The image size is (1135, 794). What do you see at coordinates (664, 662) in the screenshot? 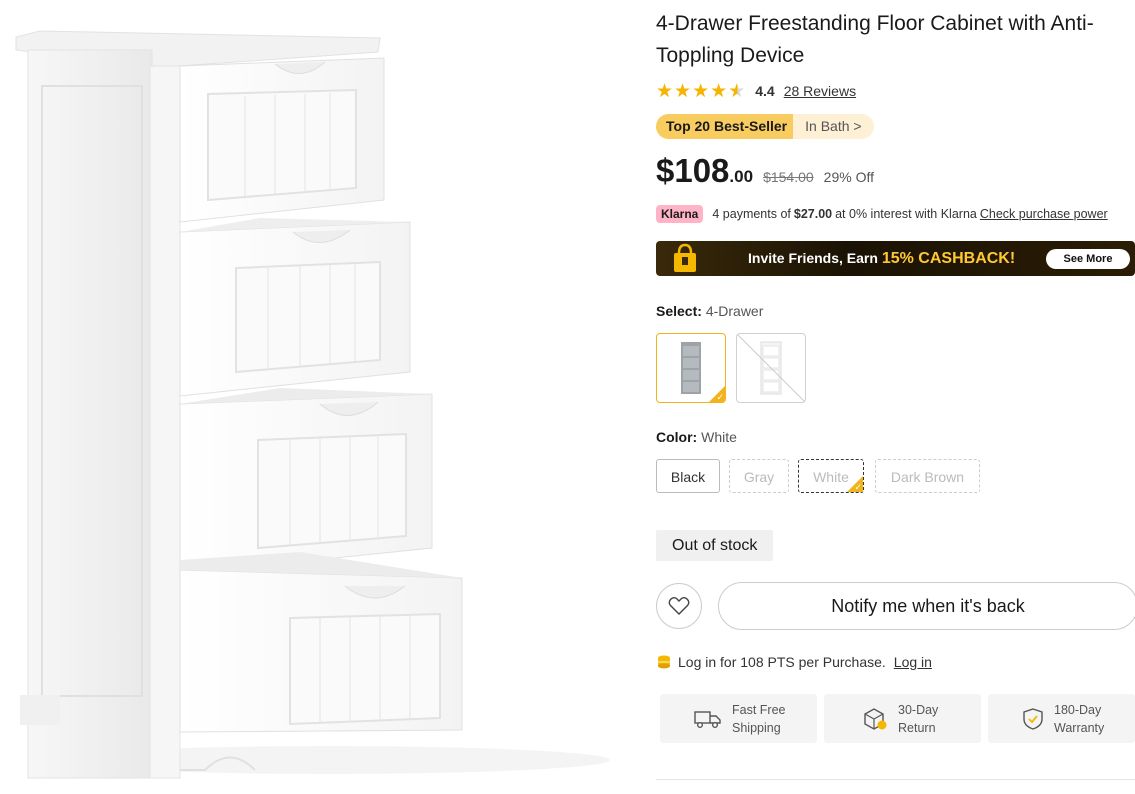
I see `coins-icon` at bounding box center [664, 662].